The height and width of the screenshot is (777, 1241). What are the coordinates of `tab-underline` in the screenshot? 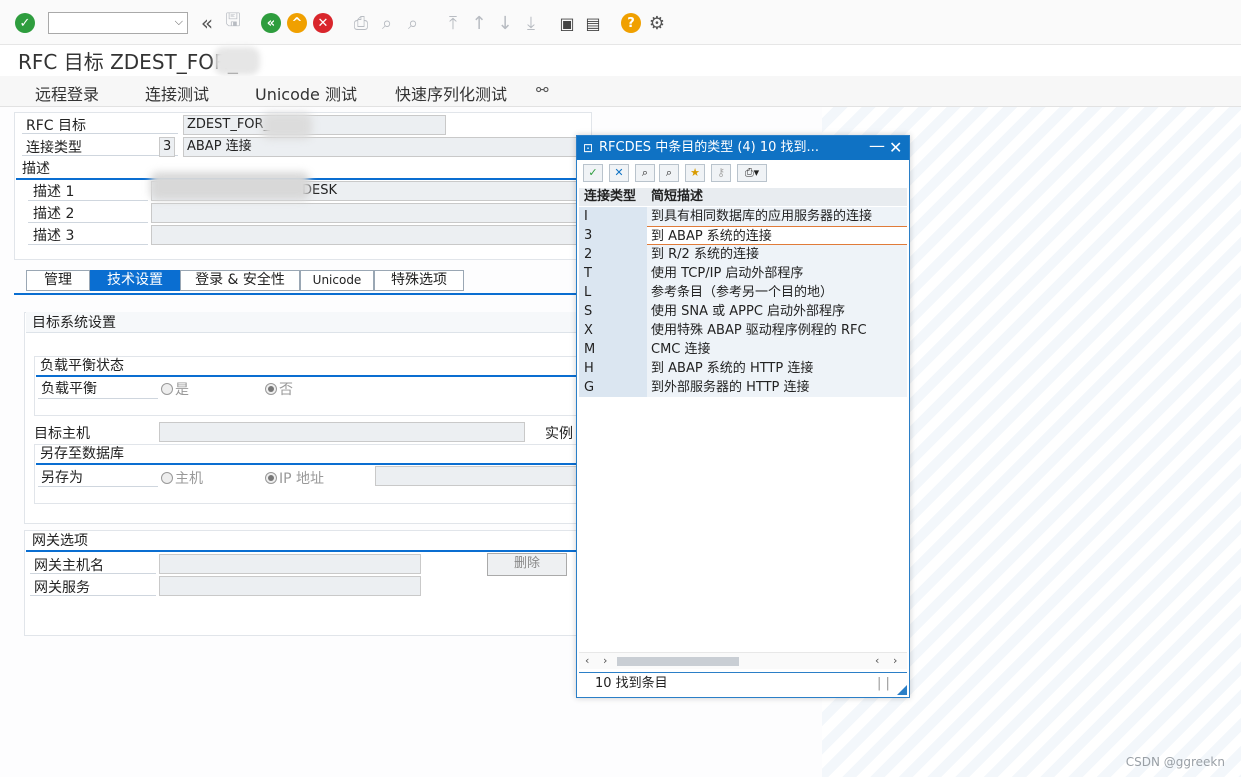 It's located at (302, 294).